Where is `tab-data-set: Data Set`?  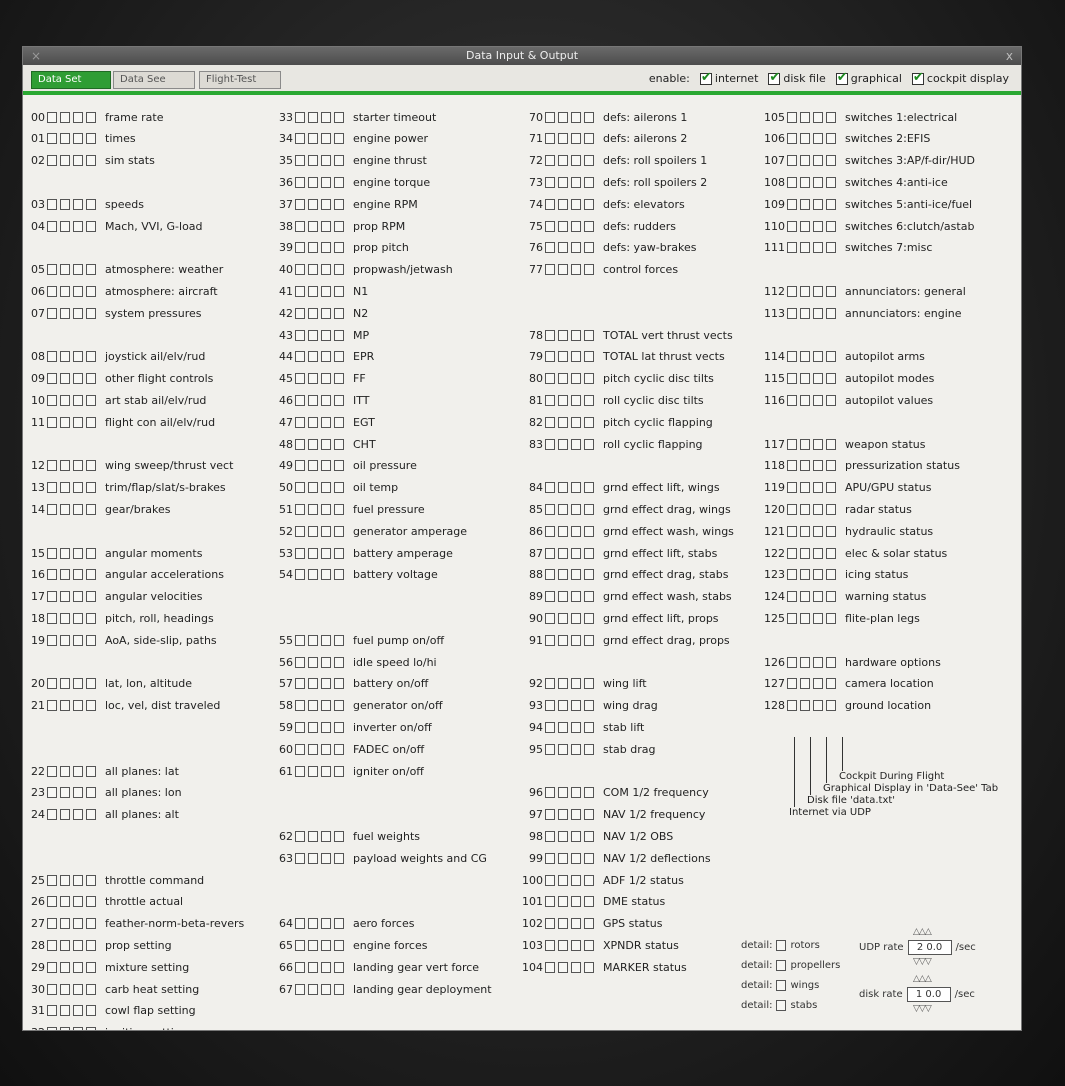 tab-data-set: Data Set is located at coordinates (71, 80).